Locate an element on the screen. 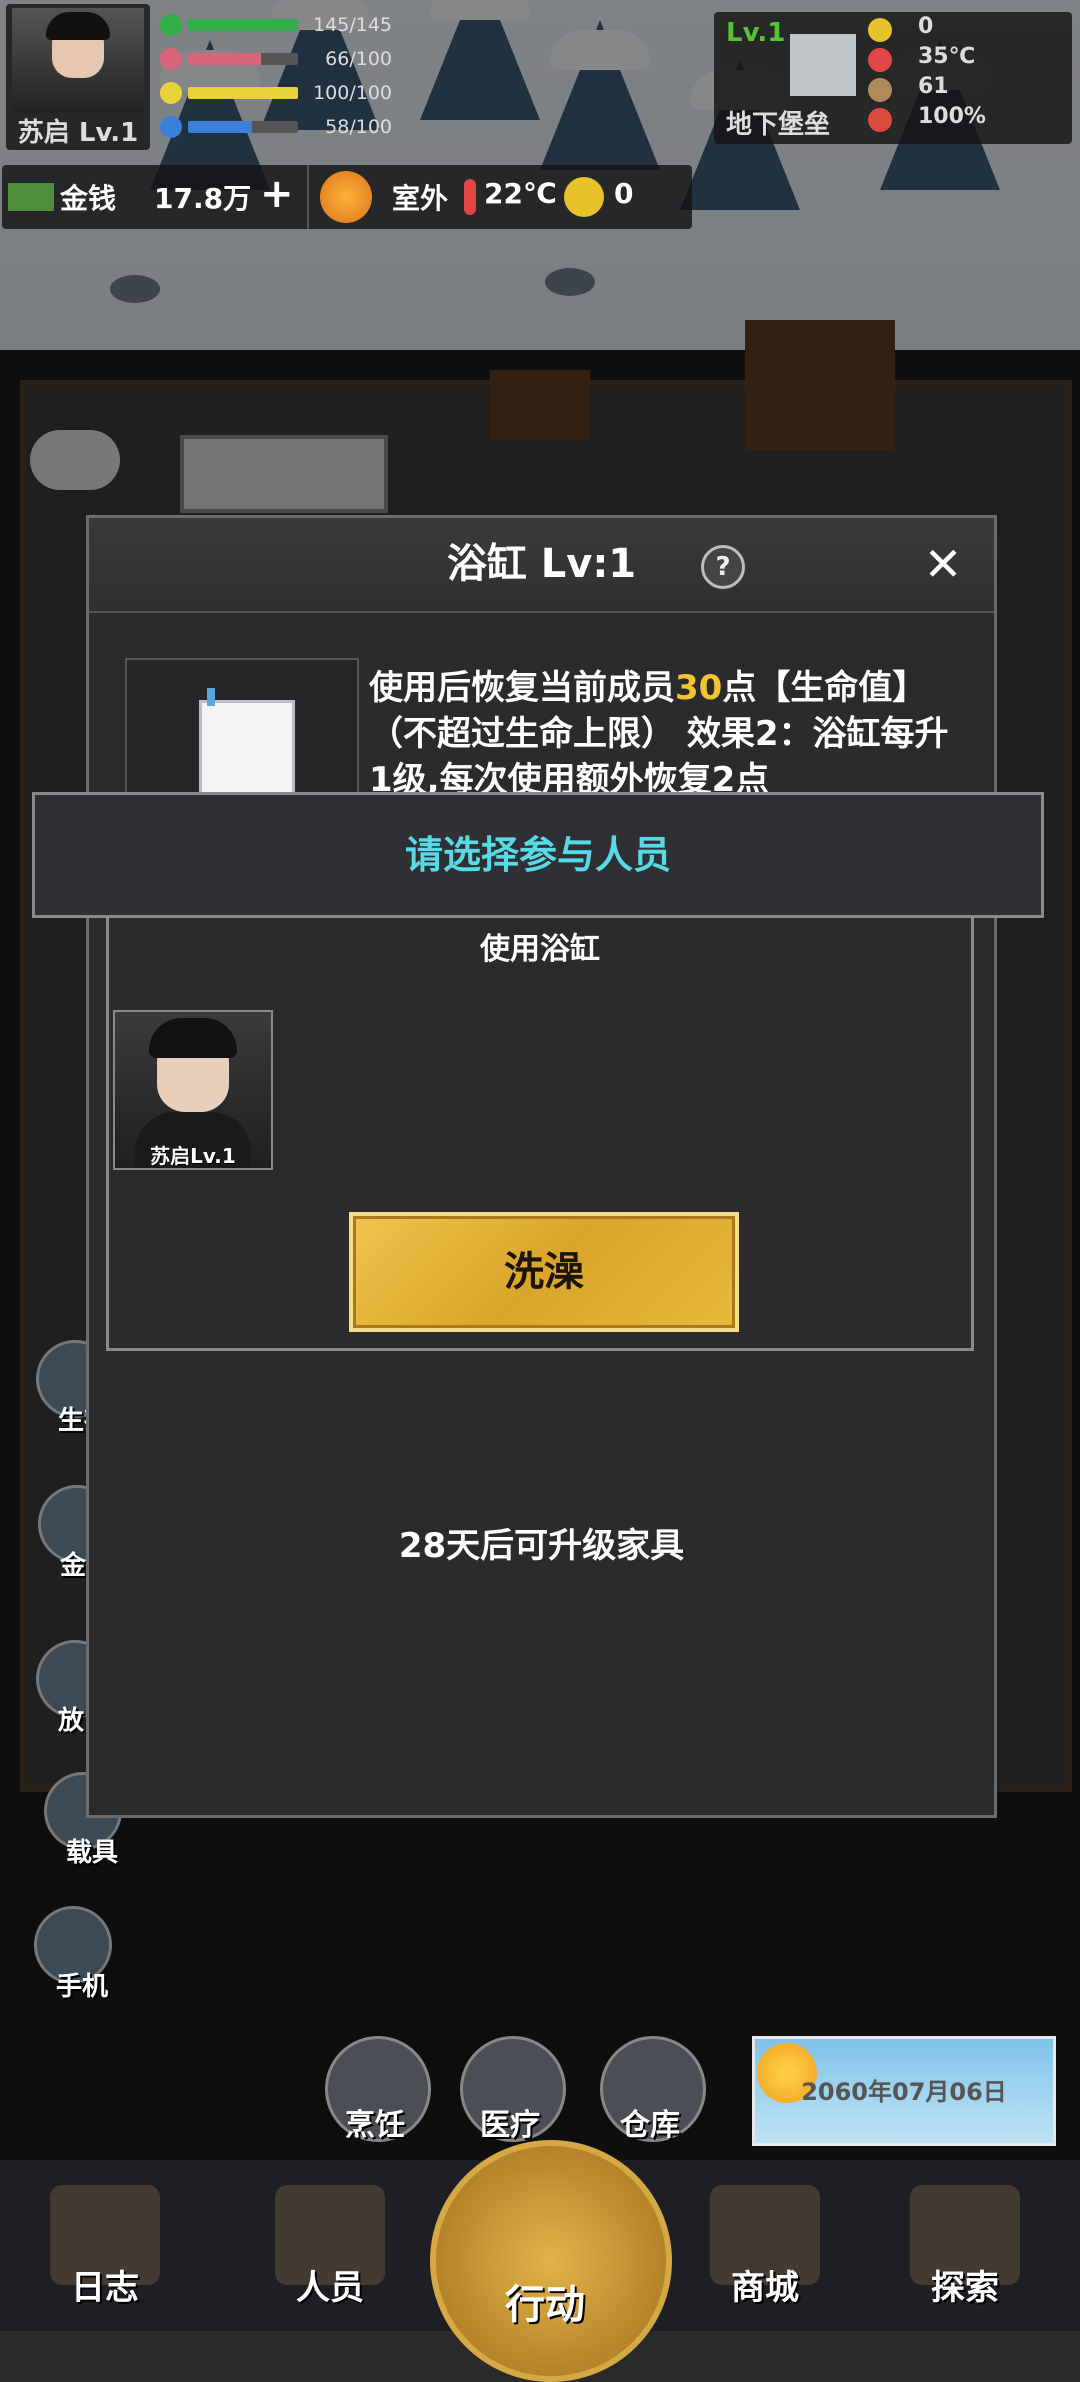 Image resolution: width=1080 pixels, height=2382 pixels. base-level: Lv.1 is located at coordinates (756, 33).